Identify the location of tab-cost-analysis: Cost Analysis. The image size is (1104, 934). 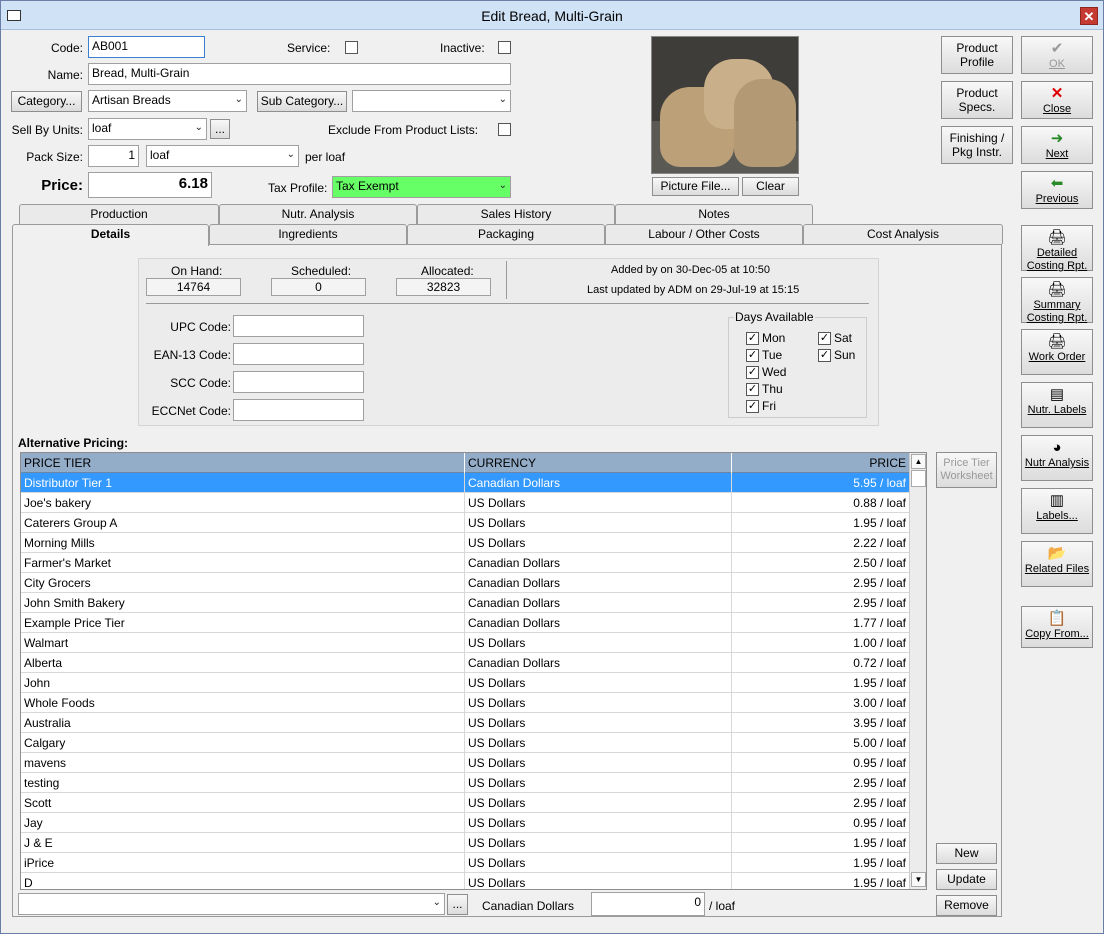
(903, 234).